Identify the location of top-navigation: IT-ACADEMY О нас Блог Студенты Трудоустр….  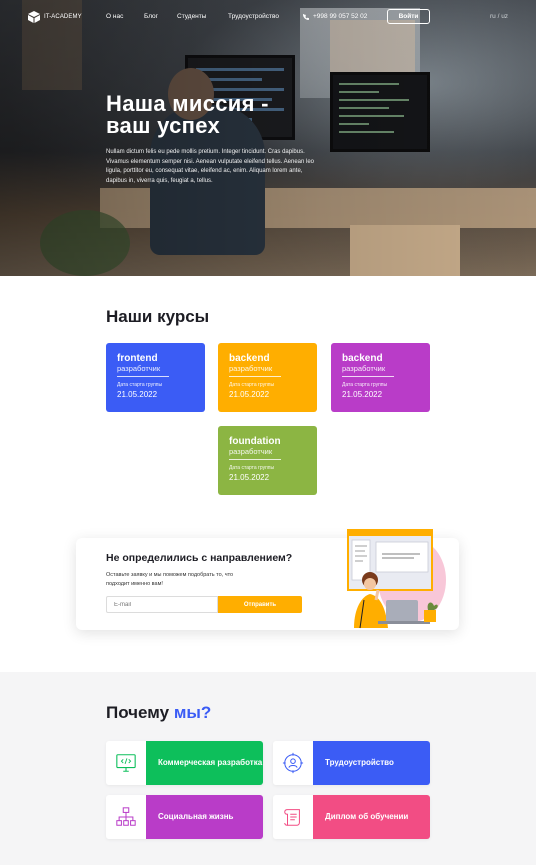
(268, 17).